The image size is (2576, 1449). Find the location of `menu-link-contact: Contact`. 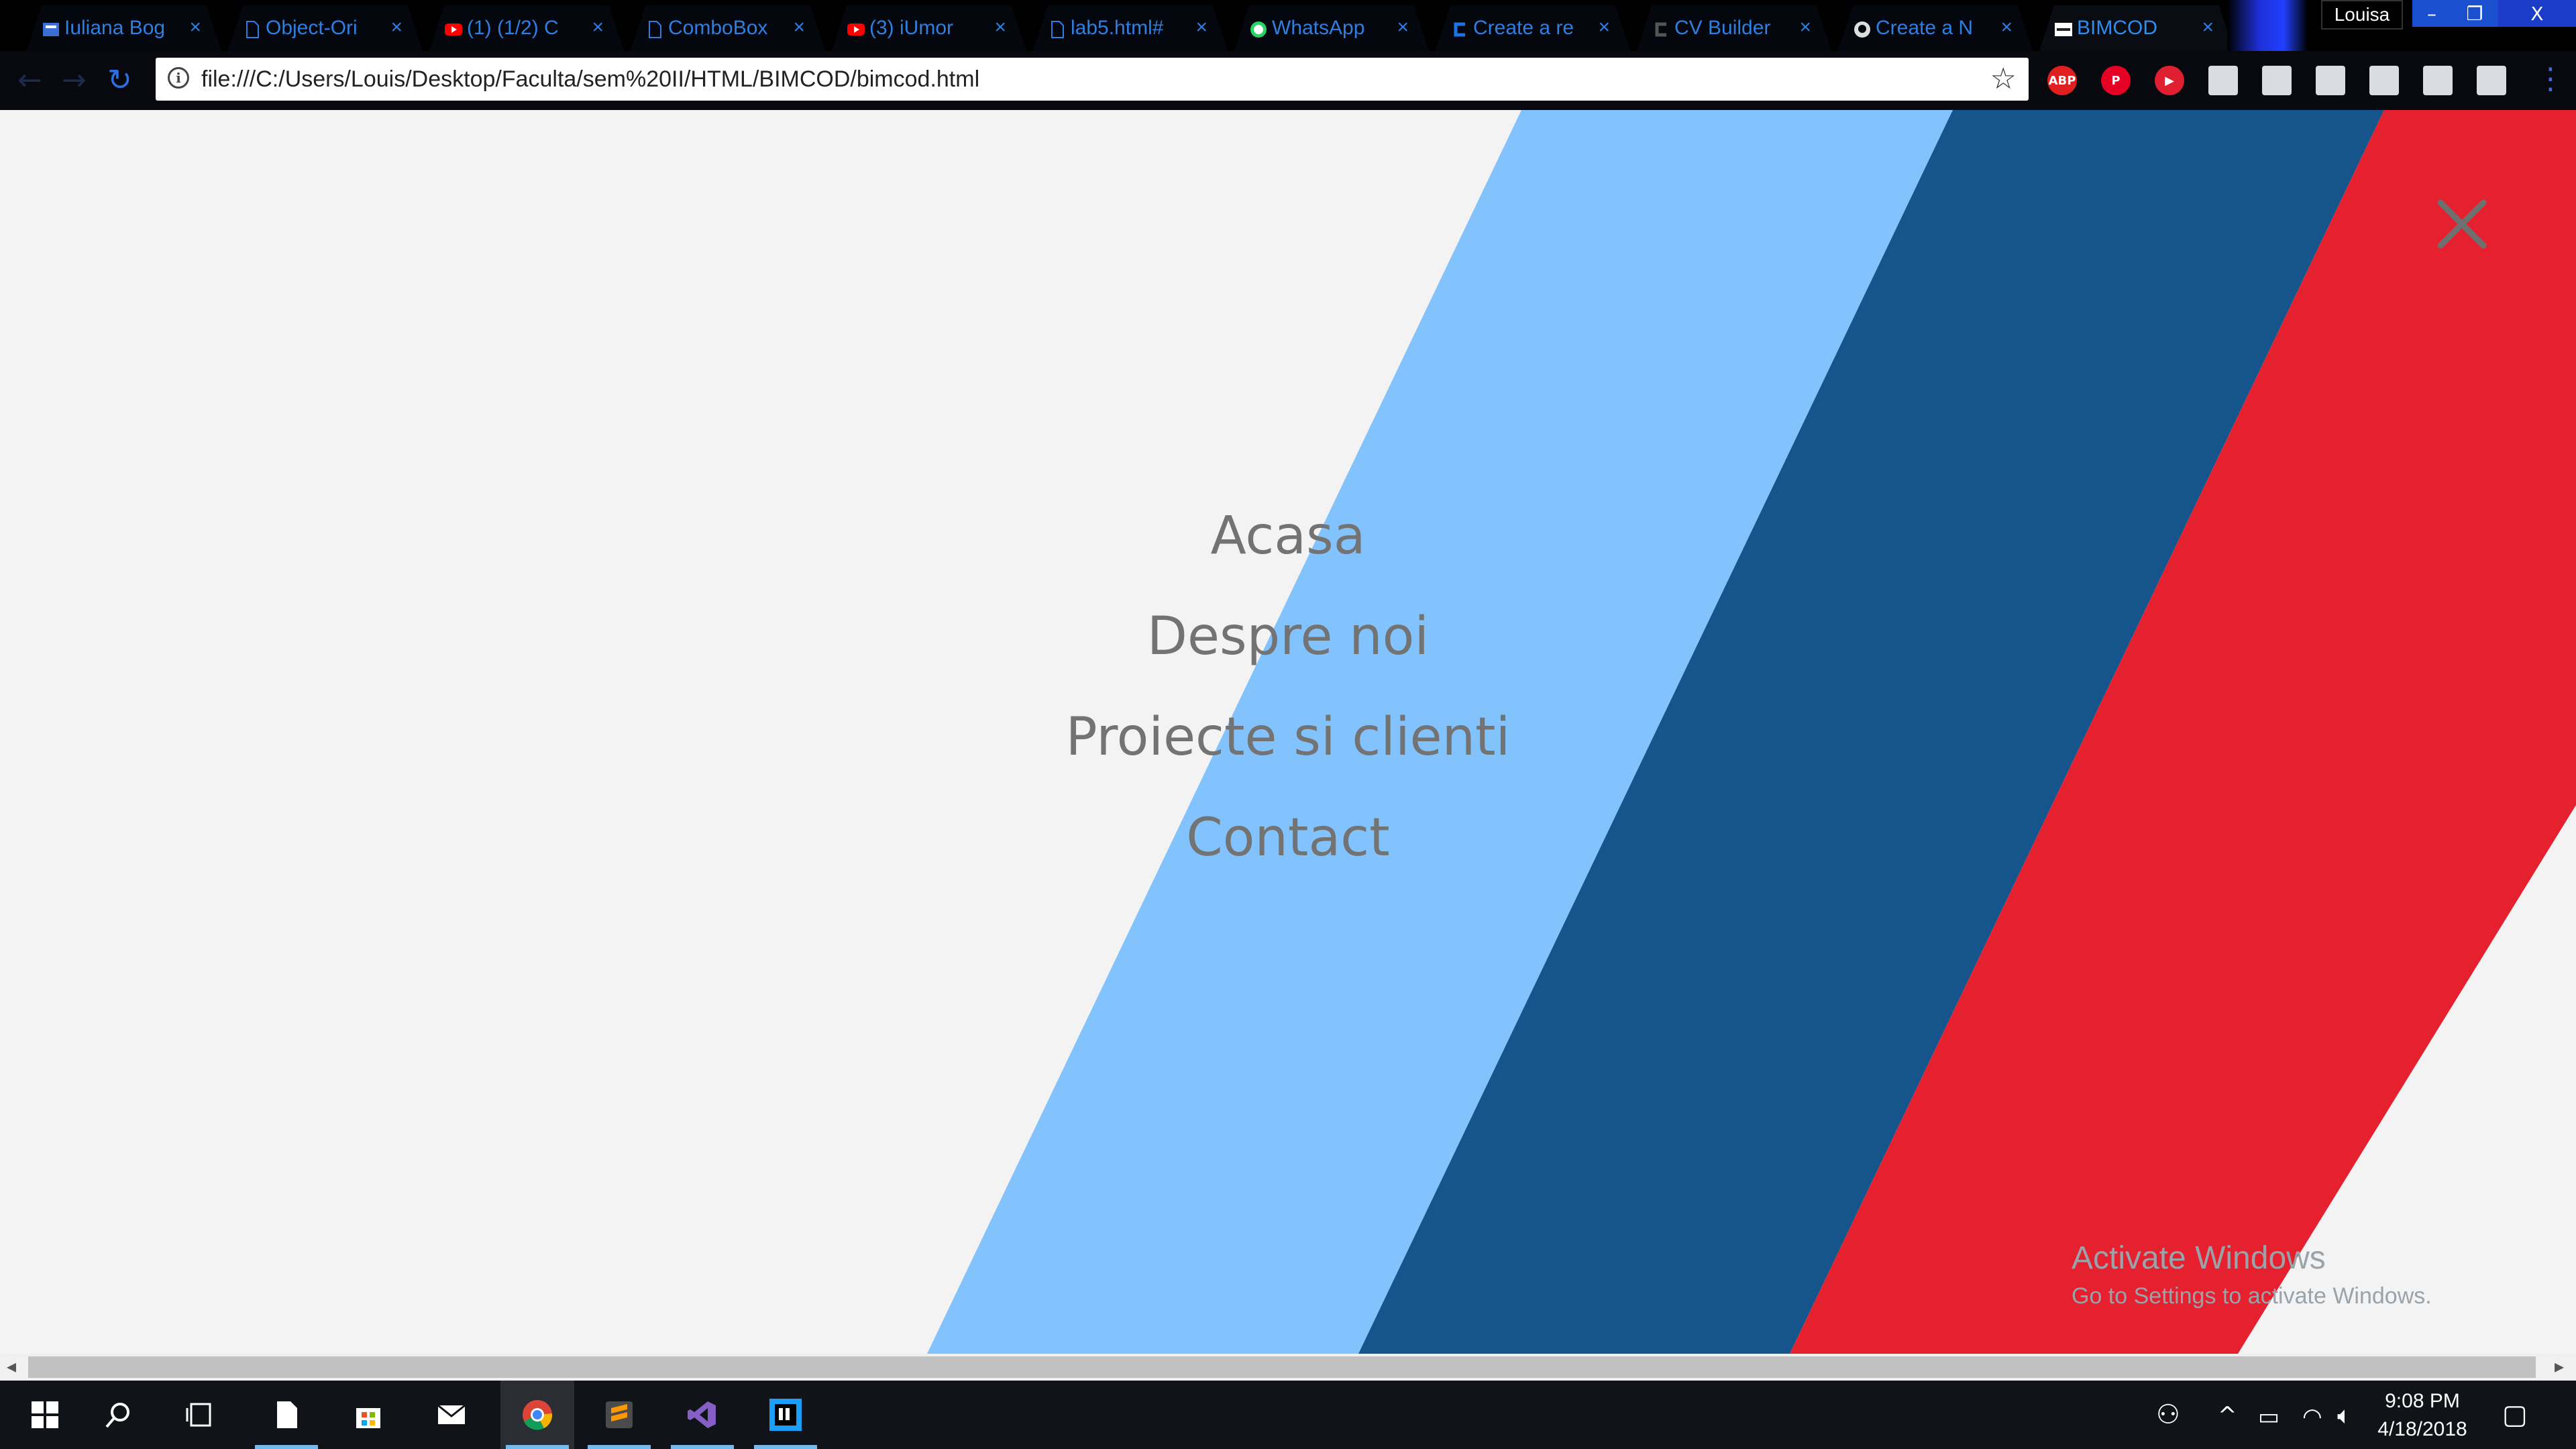

menu-link-contact: Contact is located at coordinates (1288, 838).